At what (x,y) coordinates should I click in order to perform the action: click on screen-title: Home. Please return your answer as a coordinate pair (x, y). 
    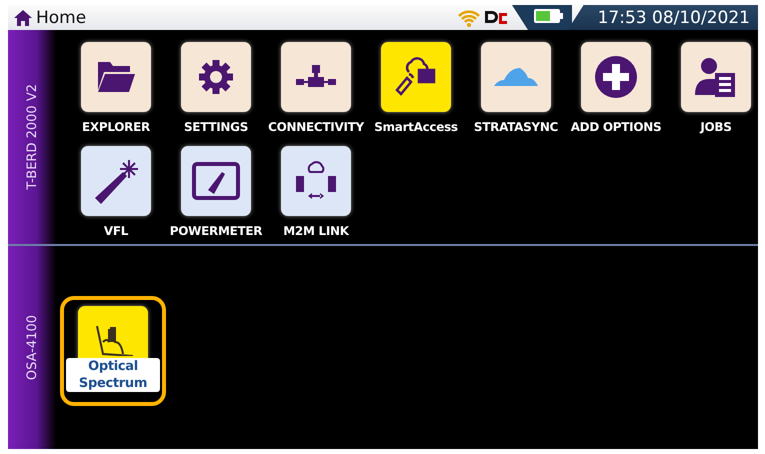
    Looking at the image, I should click on (61, 18).